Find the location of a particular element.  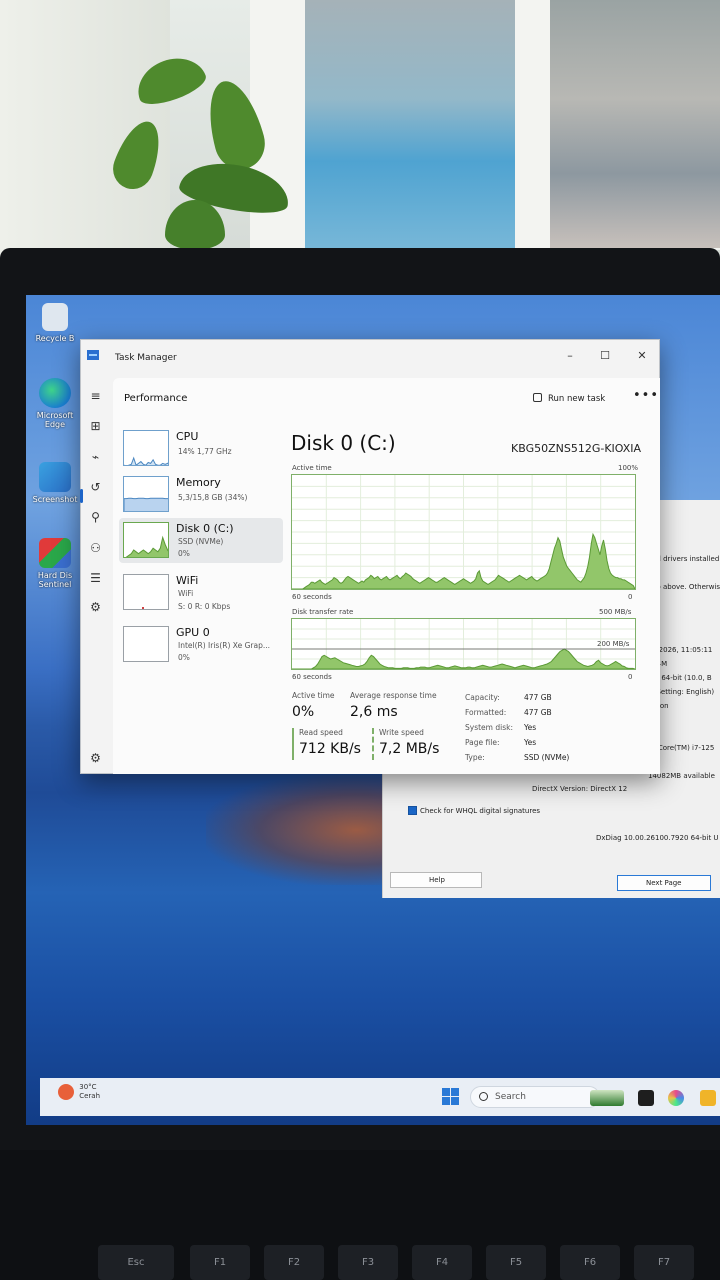

avg-response-value: 2,6 ms is located at coordinates (374, 712).